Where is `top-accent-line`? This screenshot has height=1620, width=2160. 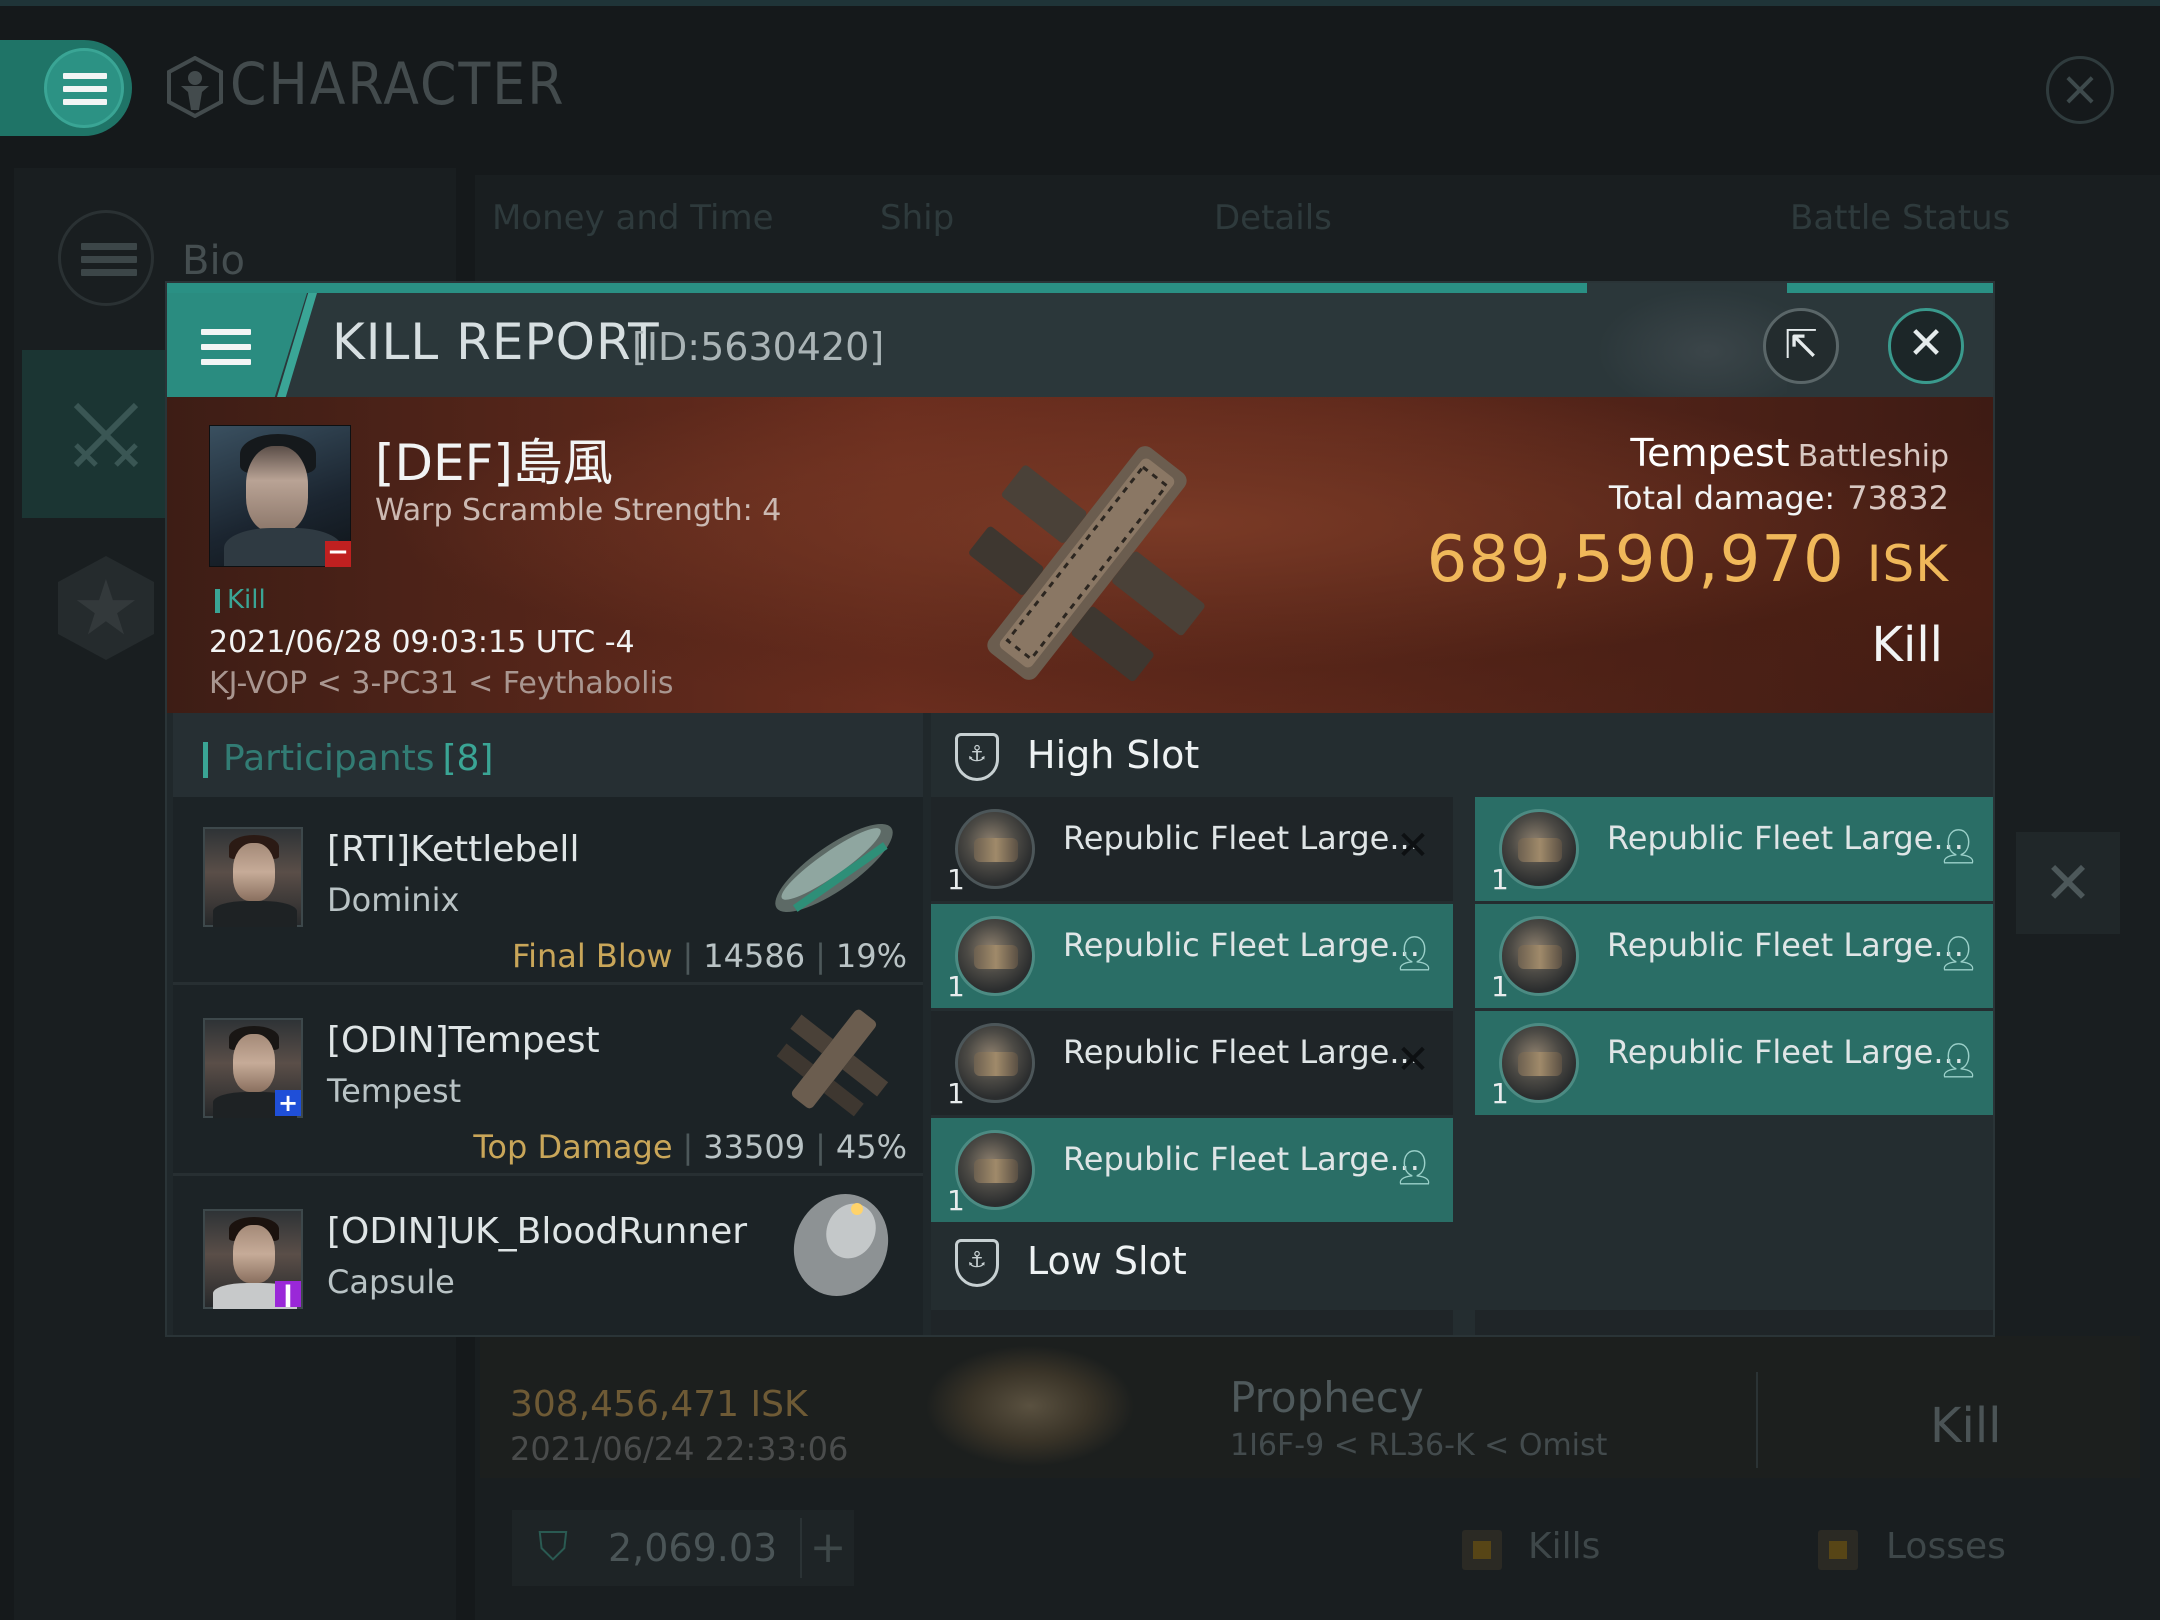
top-accent-line is located at coordinates (1080, 3).